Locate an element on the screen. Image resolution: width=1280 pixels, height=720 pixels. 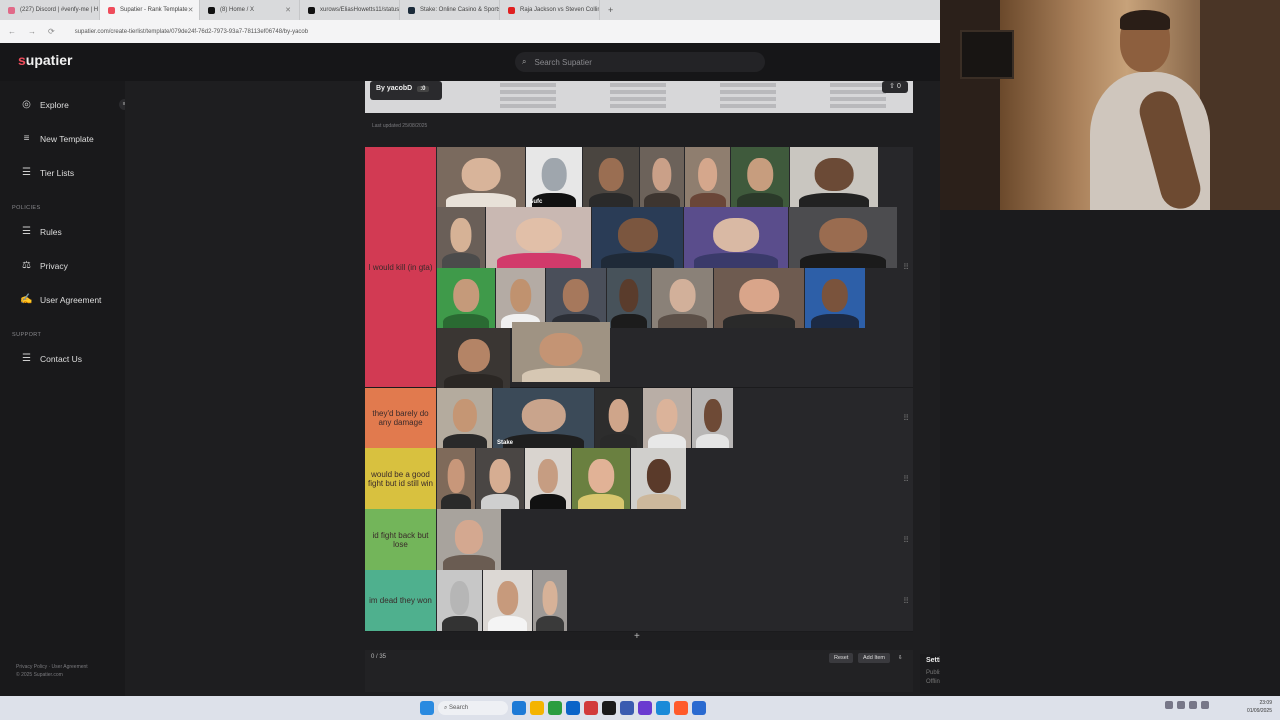
compass-icon: ◎ is located at coordinates (26, 104).